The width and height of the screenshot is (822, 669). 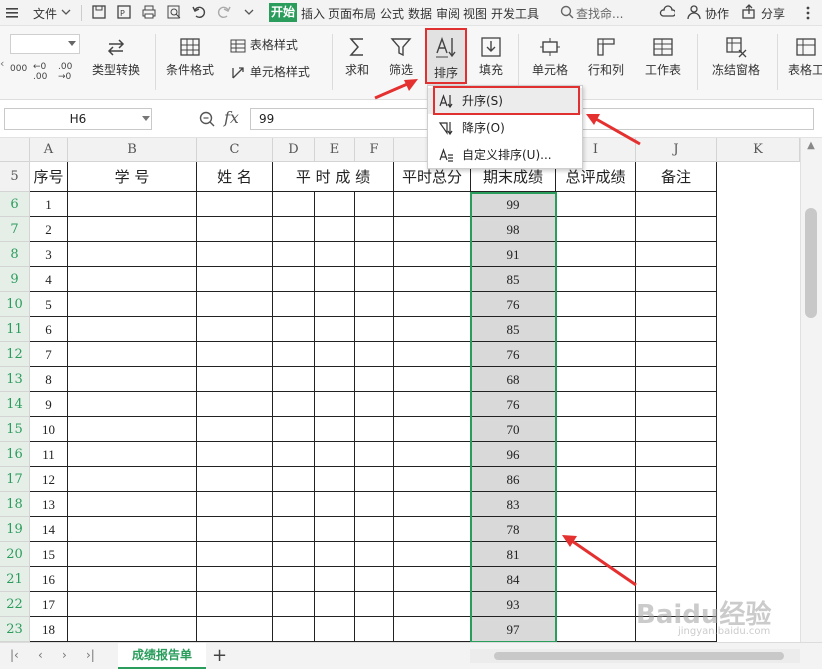 What do you see at coordinates (15, 629) in the screenshot?
I see `row-header: 23` at bounding box center [15, 629].